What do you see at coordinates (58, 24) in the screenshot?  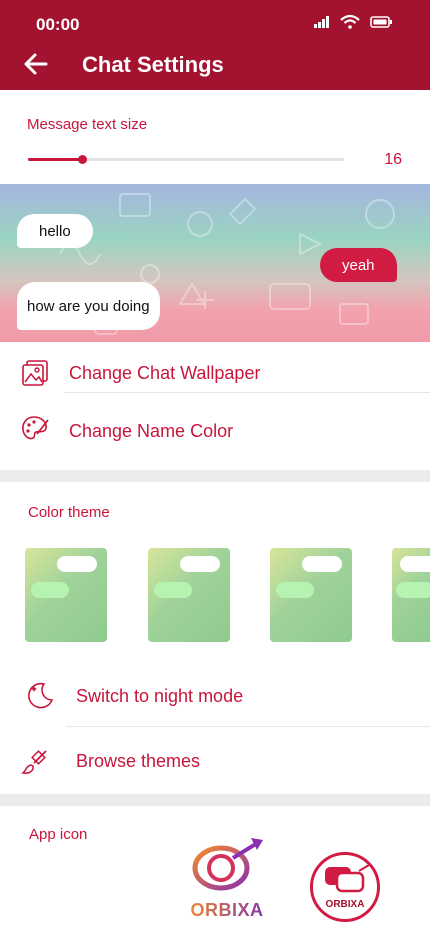 I see `status-time: 00:00` at bounding box center [58, 24].